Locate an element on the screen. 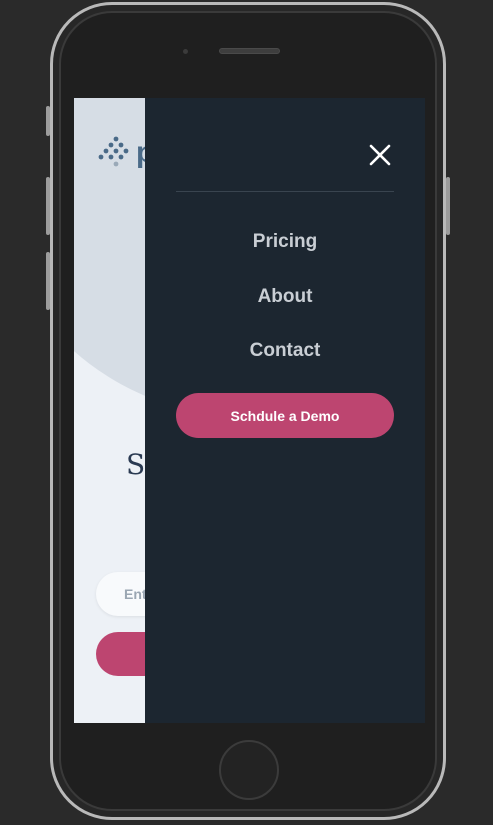  earpiece-speaker is located at coordinates (249, 51).